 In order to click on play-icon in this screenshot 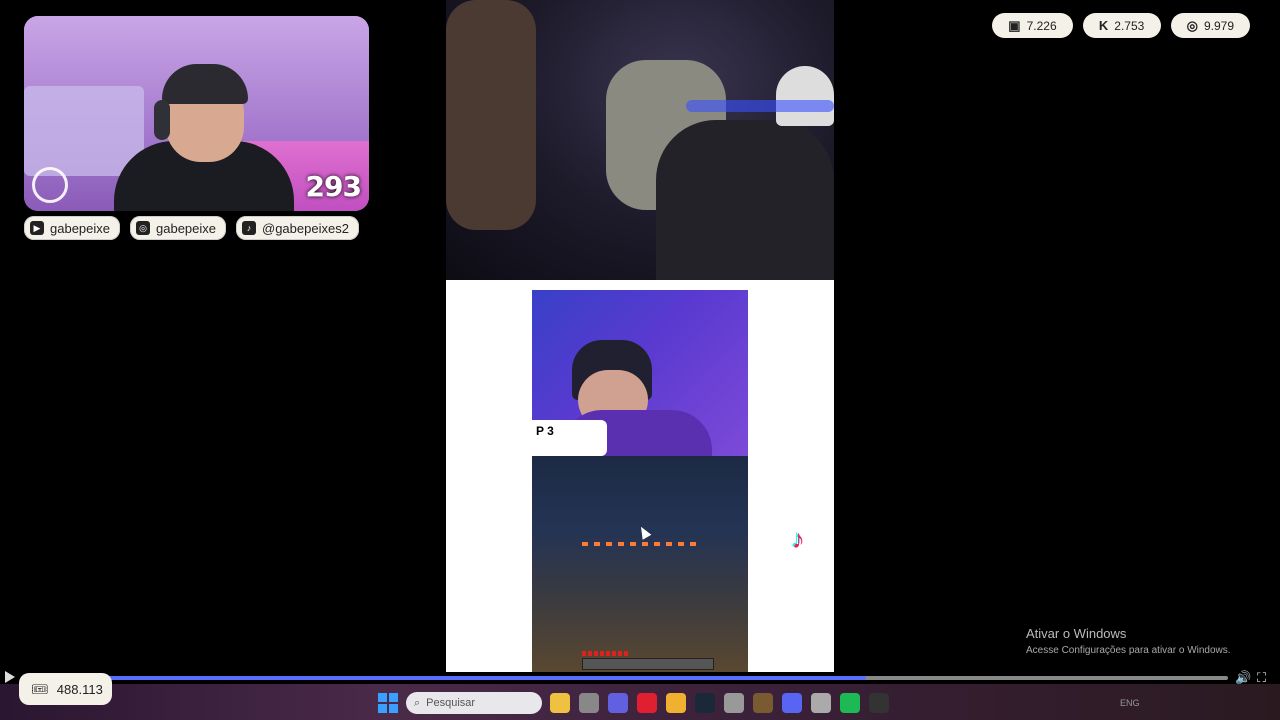, I will do `click(10, 677)`.